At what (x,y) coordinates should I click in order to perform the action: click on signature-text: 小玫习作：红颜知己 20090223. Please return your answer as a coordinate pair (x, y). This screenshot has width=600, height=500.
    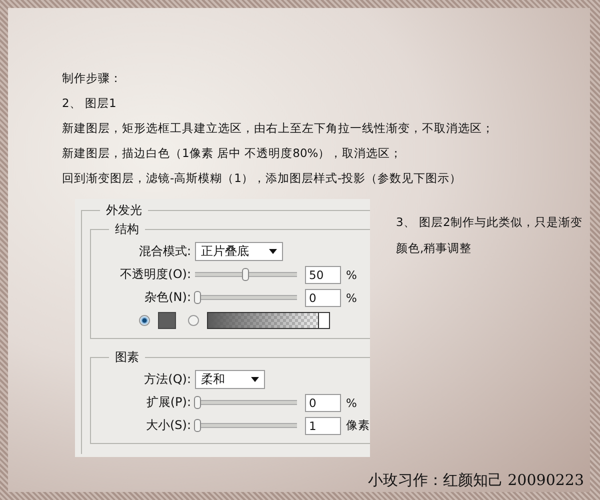
    Looking at the image, I should click on (476, 480).